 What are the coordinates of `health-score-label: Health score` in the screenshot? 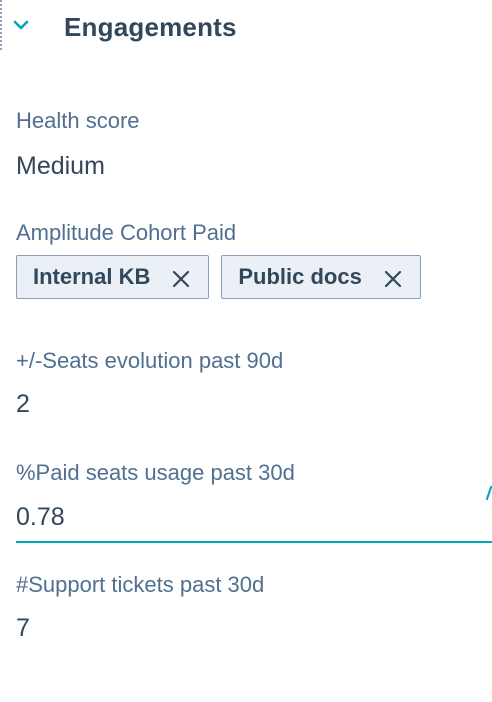 It's located at (78, 120).